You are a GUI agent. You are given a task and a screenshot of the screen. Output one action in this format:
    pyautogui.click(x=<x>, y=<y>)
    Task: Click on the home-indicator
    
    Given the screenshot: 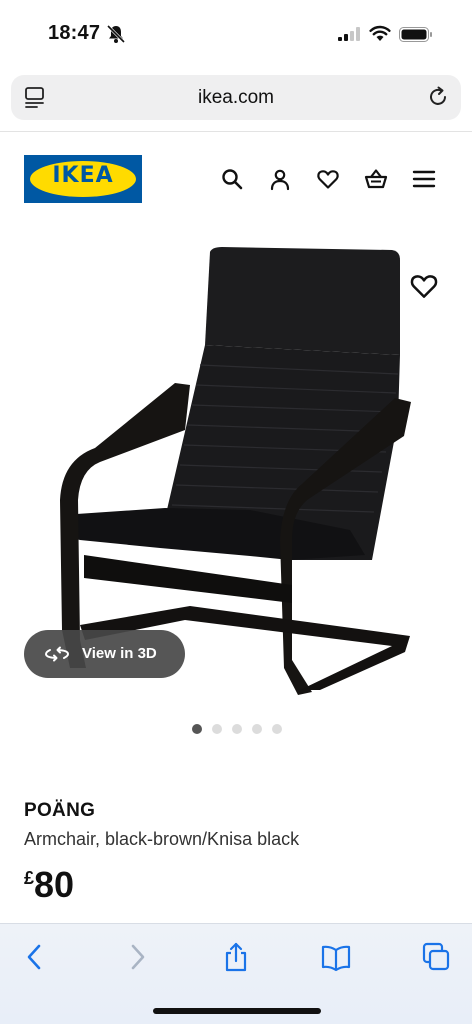 What is the action you would take?
    pyautogui.click(x=237, y=1011)
    